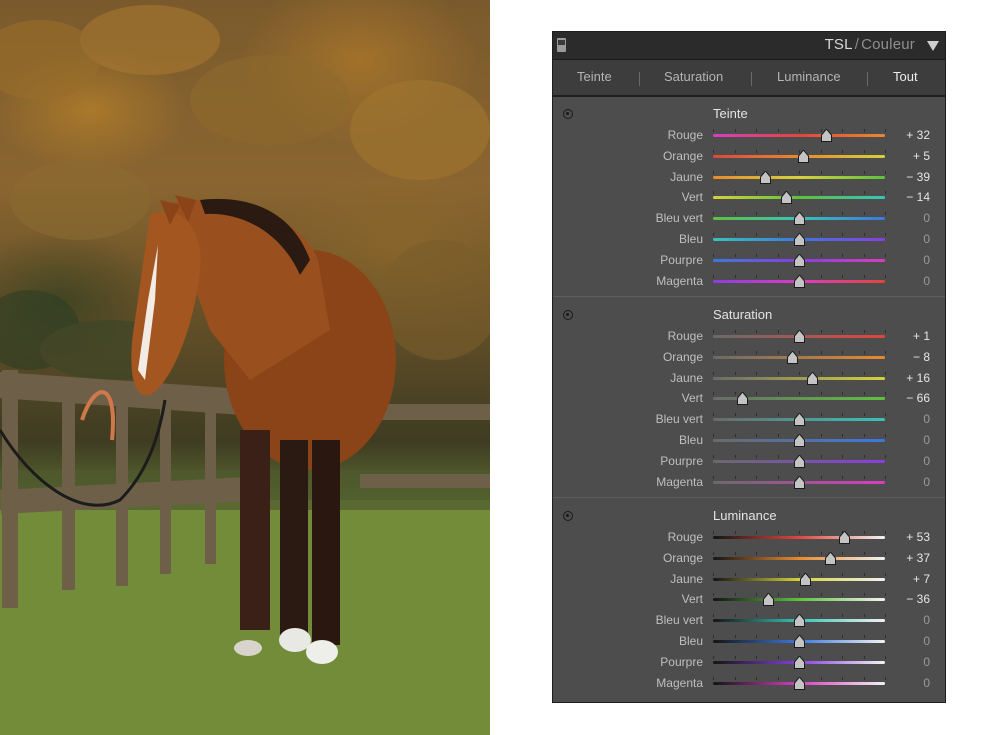  What do you see at coordinates (749, 580) in the screenshot?
I see `slider-row-jaune: Jaune + 7` at bounding box center [749, 580].